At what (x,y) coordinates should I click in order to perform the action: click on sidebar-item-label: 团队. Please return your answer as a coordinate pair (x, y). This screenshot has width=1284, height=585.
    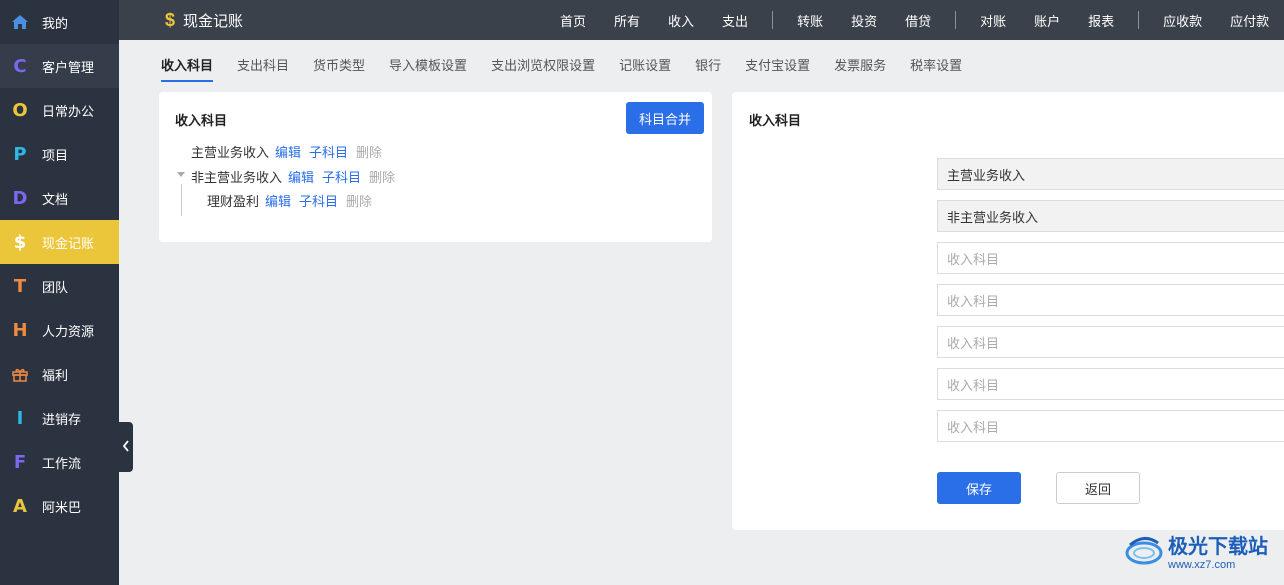
    Looking at the image, I should click on (55, 287).